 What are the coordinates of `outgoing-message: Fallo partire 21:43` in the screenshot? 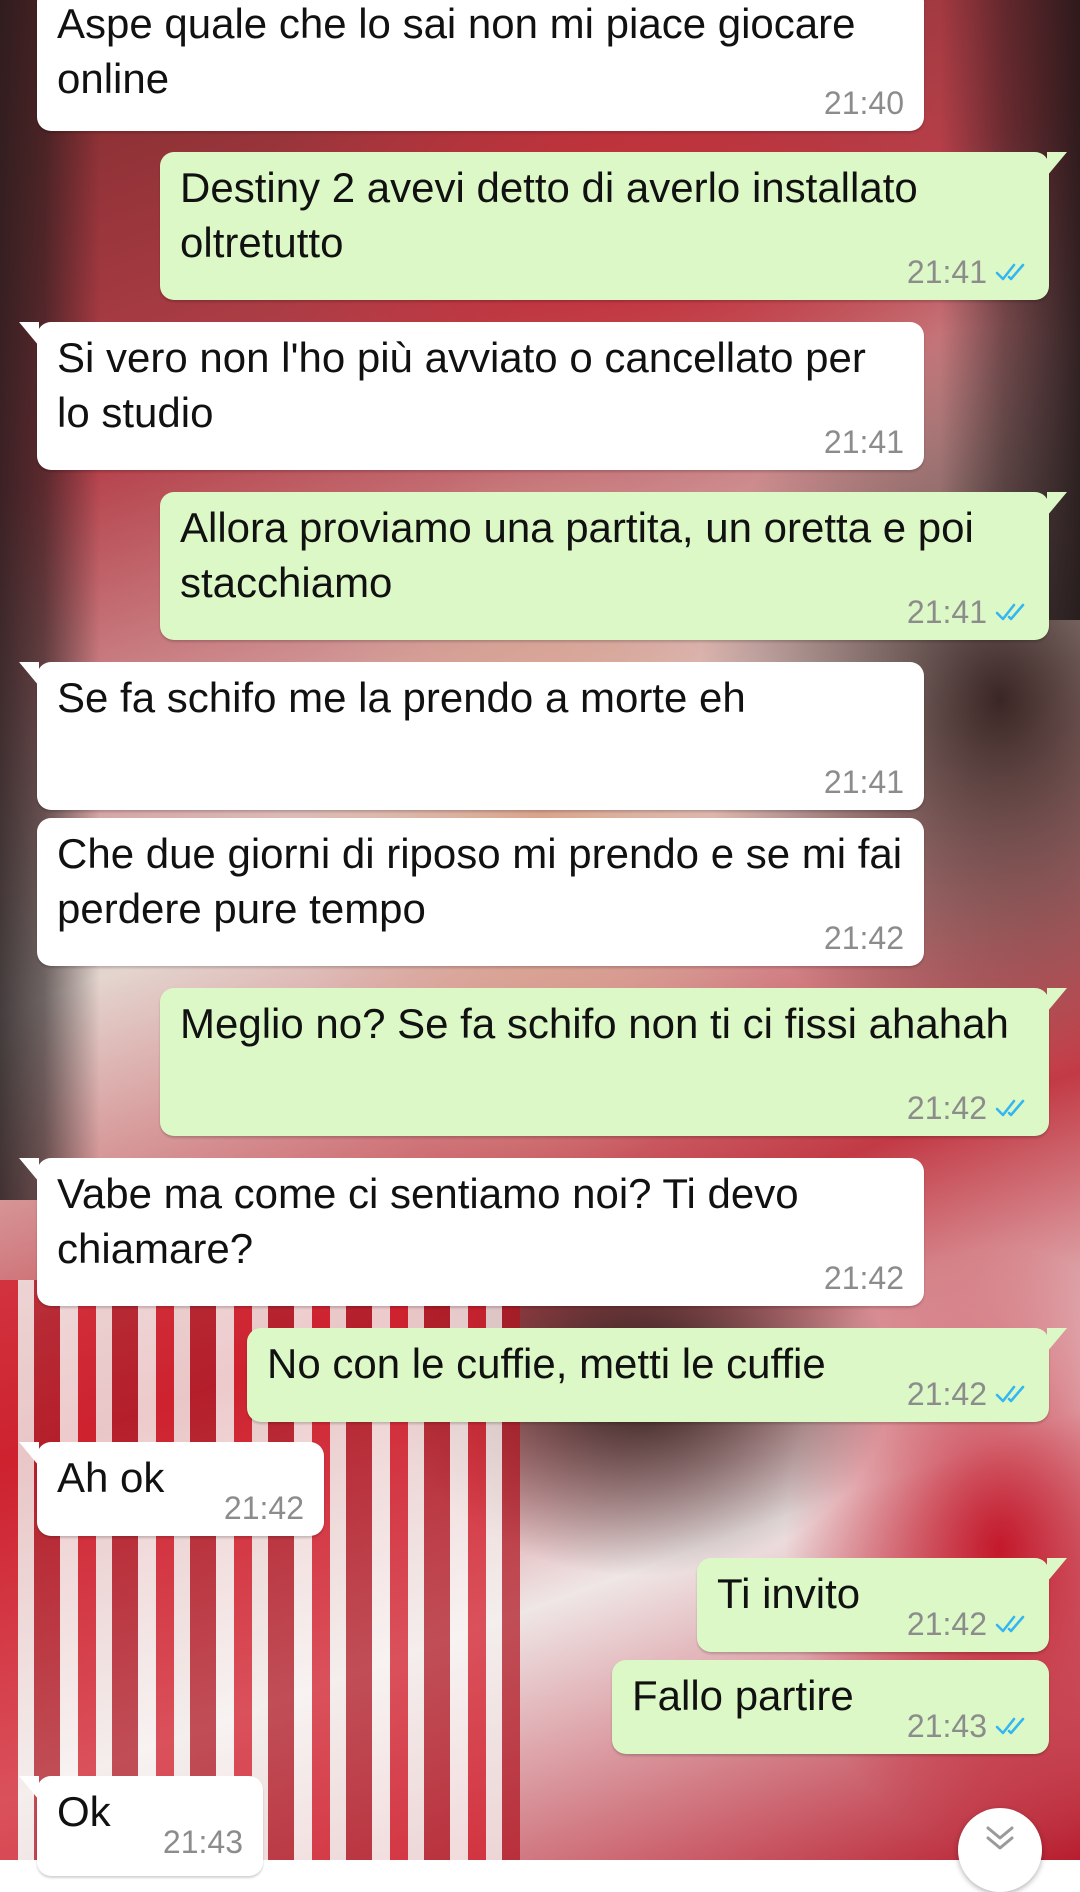 It's located at (830, 1707).